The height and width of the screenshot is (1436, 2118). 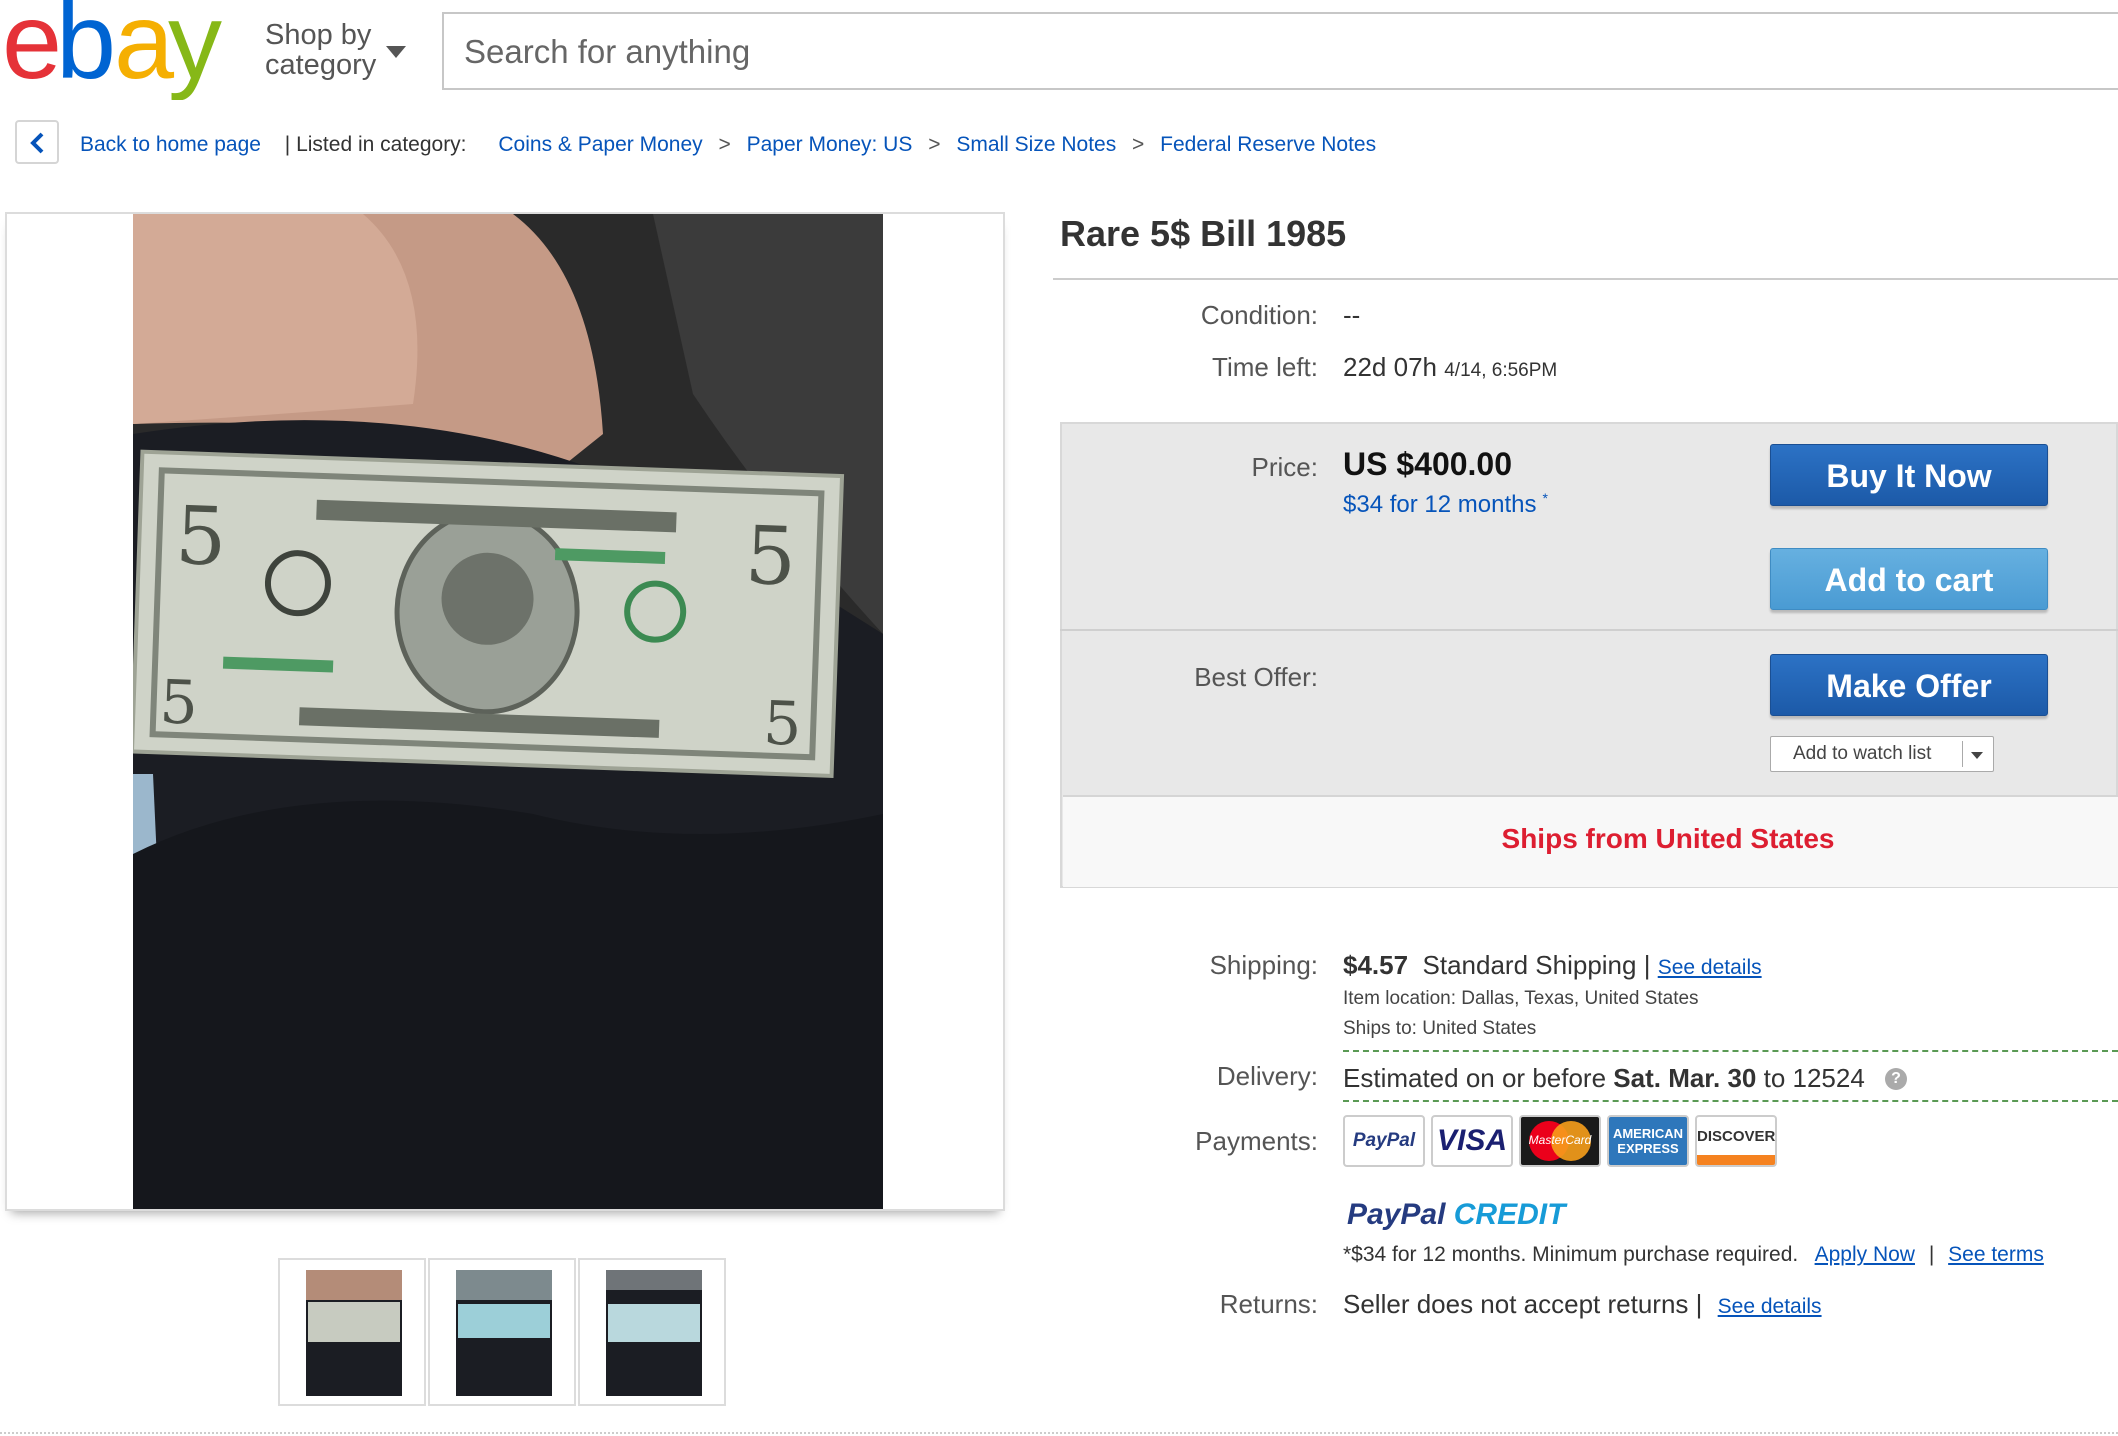 I want to click on shop-by-category-button: Shop by category, so click(x=320, y=50).